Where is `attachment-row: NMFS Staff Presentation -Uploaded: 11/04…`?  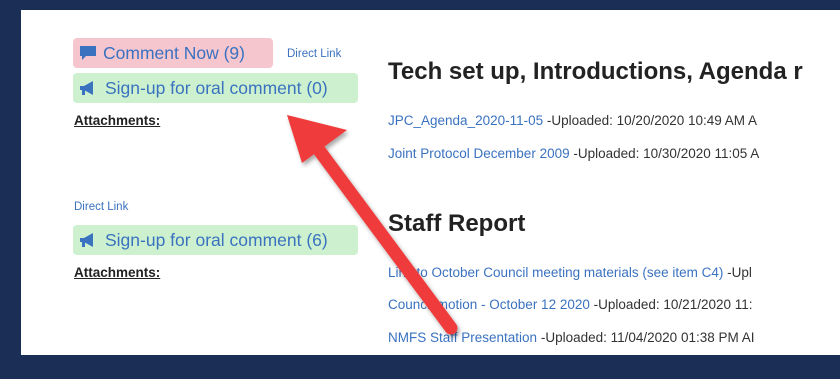
attachment-row: NMFS Staff Presentation -Uploaded: 11/04… is located at coordinates (571, 337).